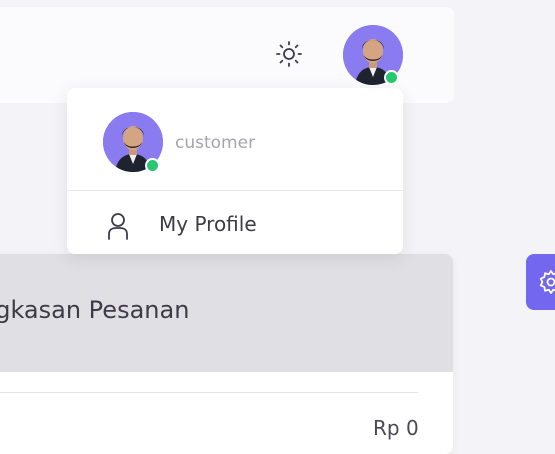 The width and height of the screenshot is (555, 454). What do you see at coordinates (215, 143) in the screenshot?
I see `user-role: customer` at bounding box center [215, 143].